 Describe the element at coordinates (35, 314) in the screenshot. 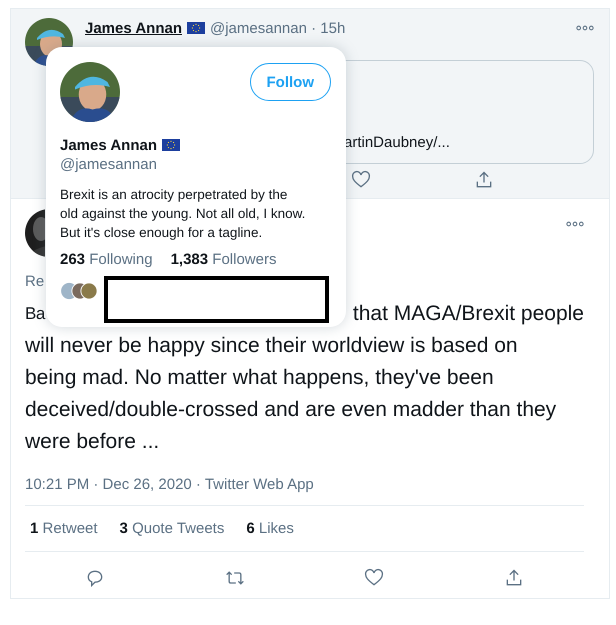

I see `tweet-text: Ba` at that location.